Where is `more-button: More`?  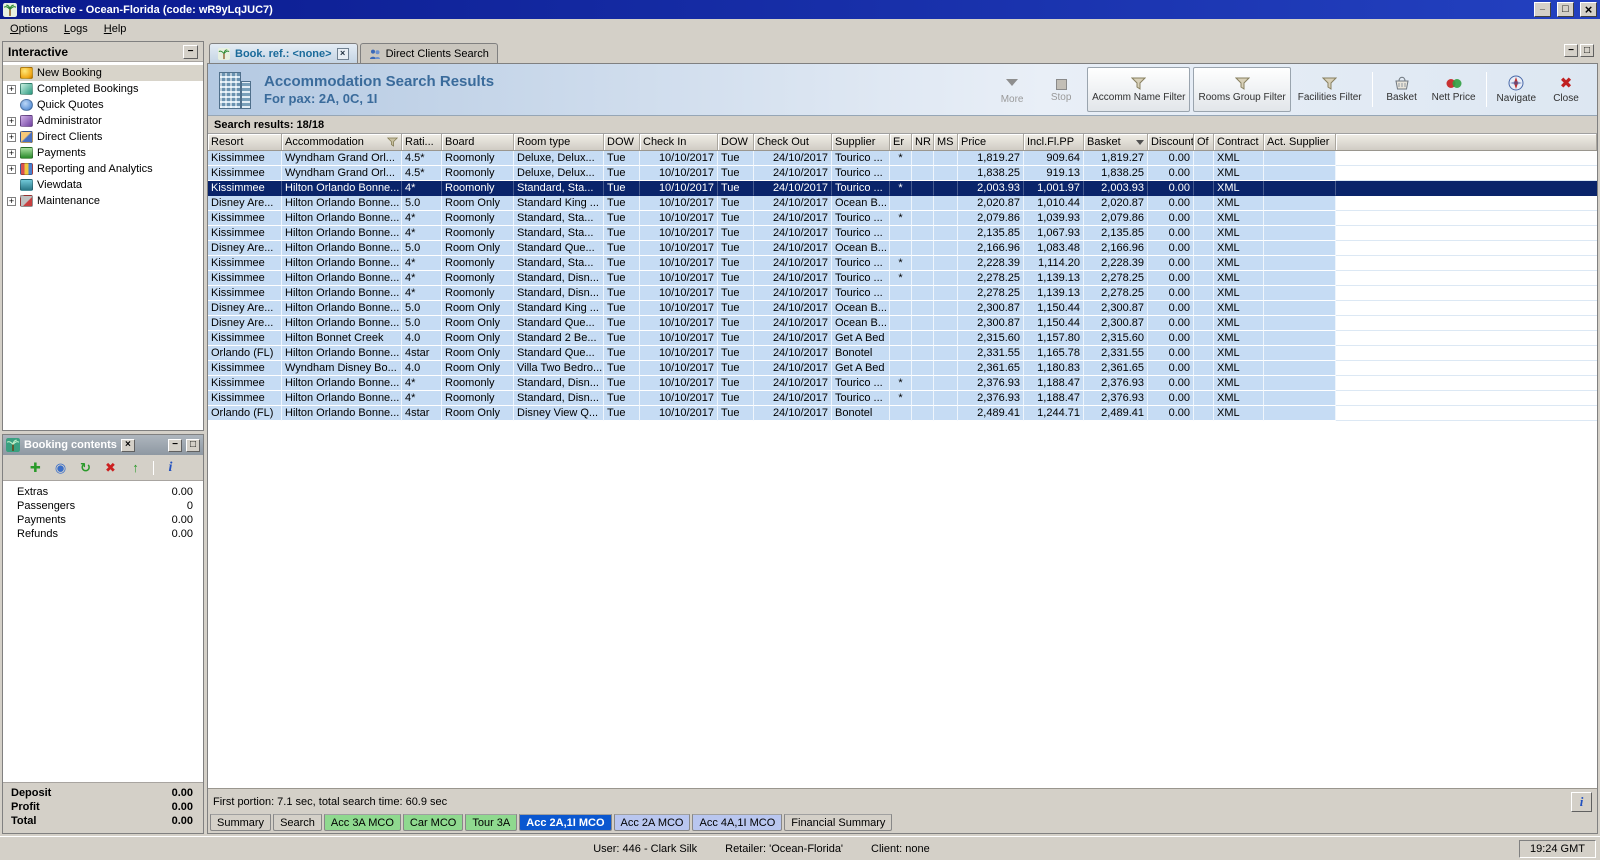
more-button: More is located at coordinates (1012, 89).